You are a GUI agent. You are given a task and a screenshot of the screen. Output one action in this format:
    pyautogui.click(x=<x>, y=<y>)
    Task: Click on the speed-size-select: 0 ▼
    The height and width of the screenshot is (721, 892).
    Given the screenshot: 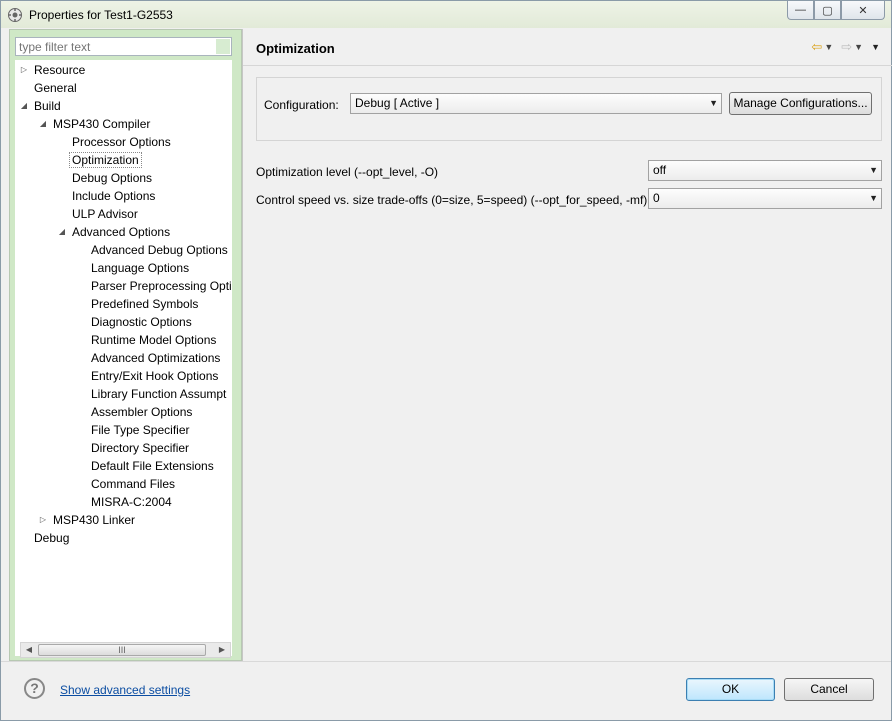 What is the action you would take?
    pyautogui.click(x=765, y=198)
    